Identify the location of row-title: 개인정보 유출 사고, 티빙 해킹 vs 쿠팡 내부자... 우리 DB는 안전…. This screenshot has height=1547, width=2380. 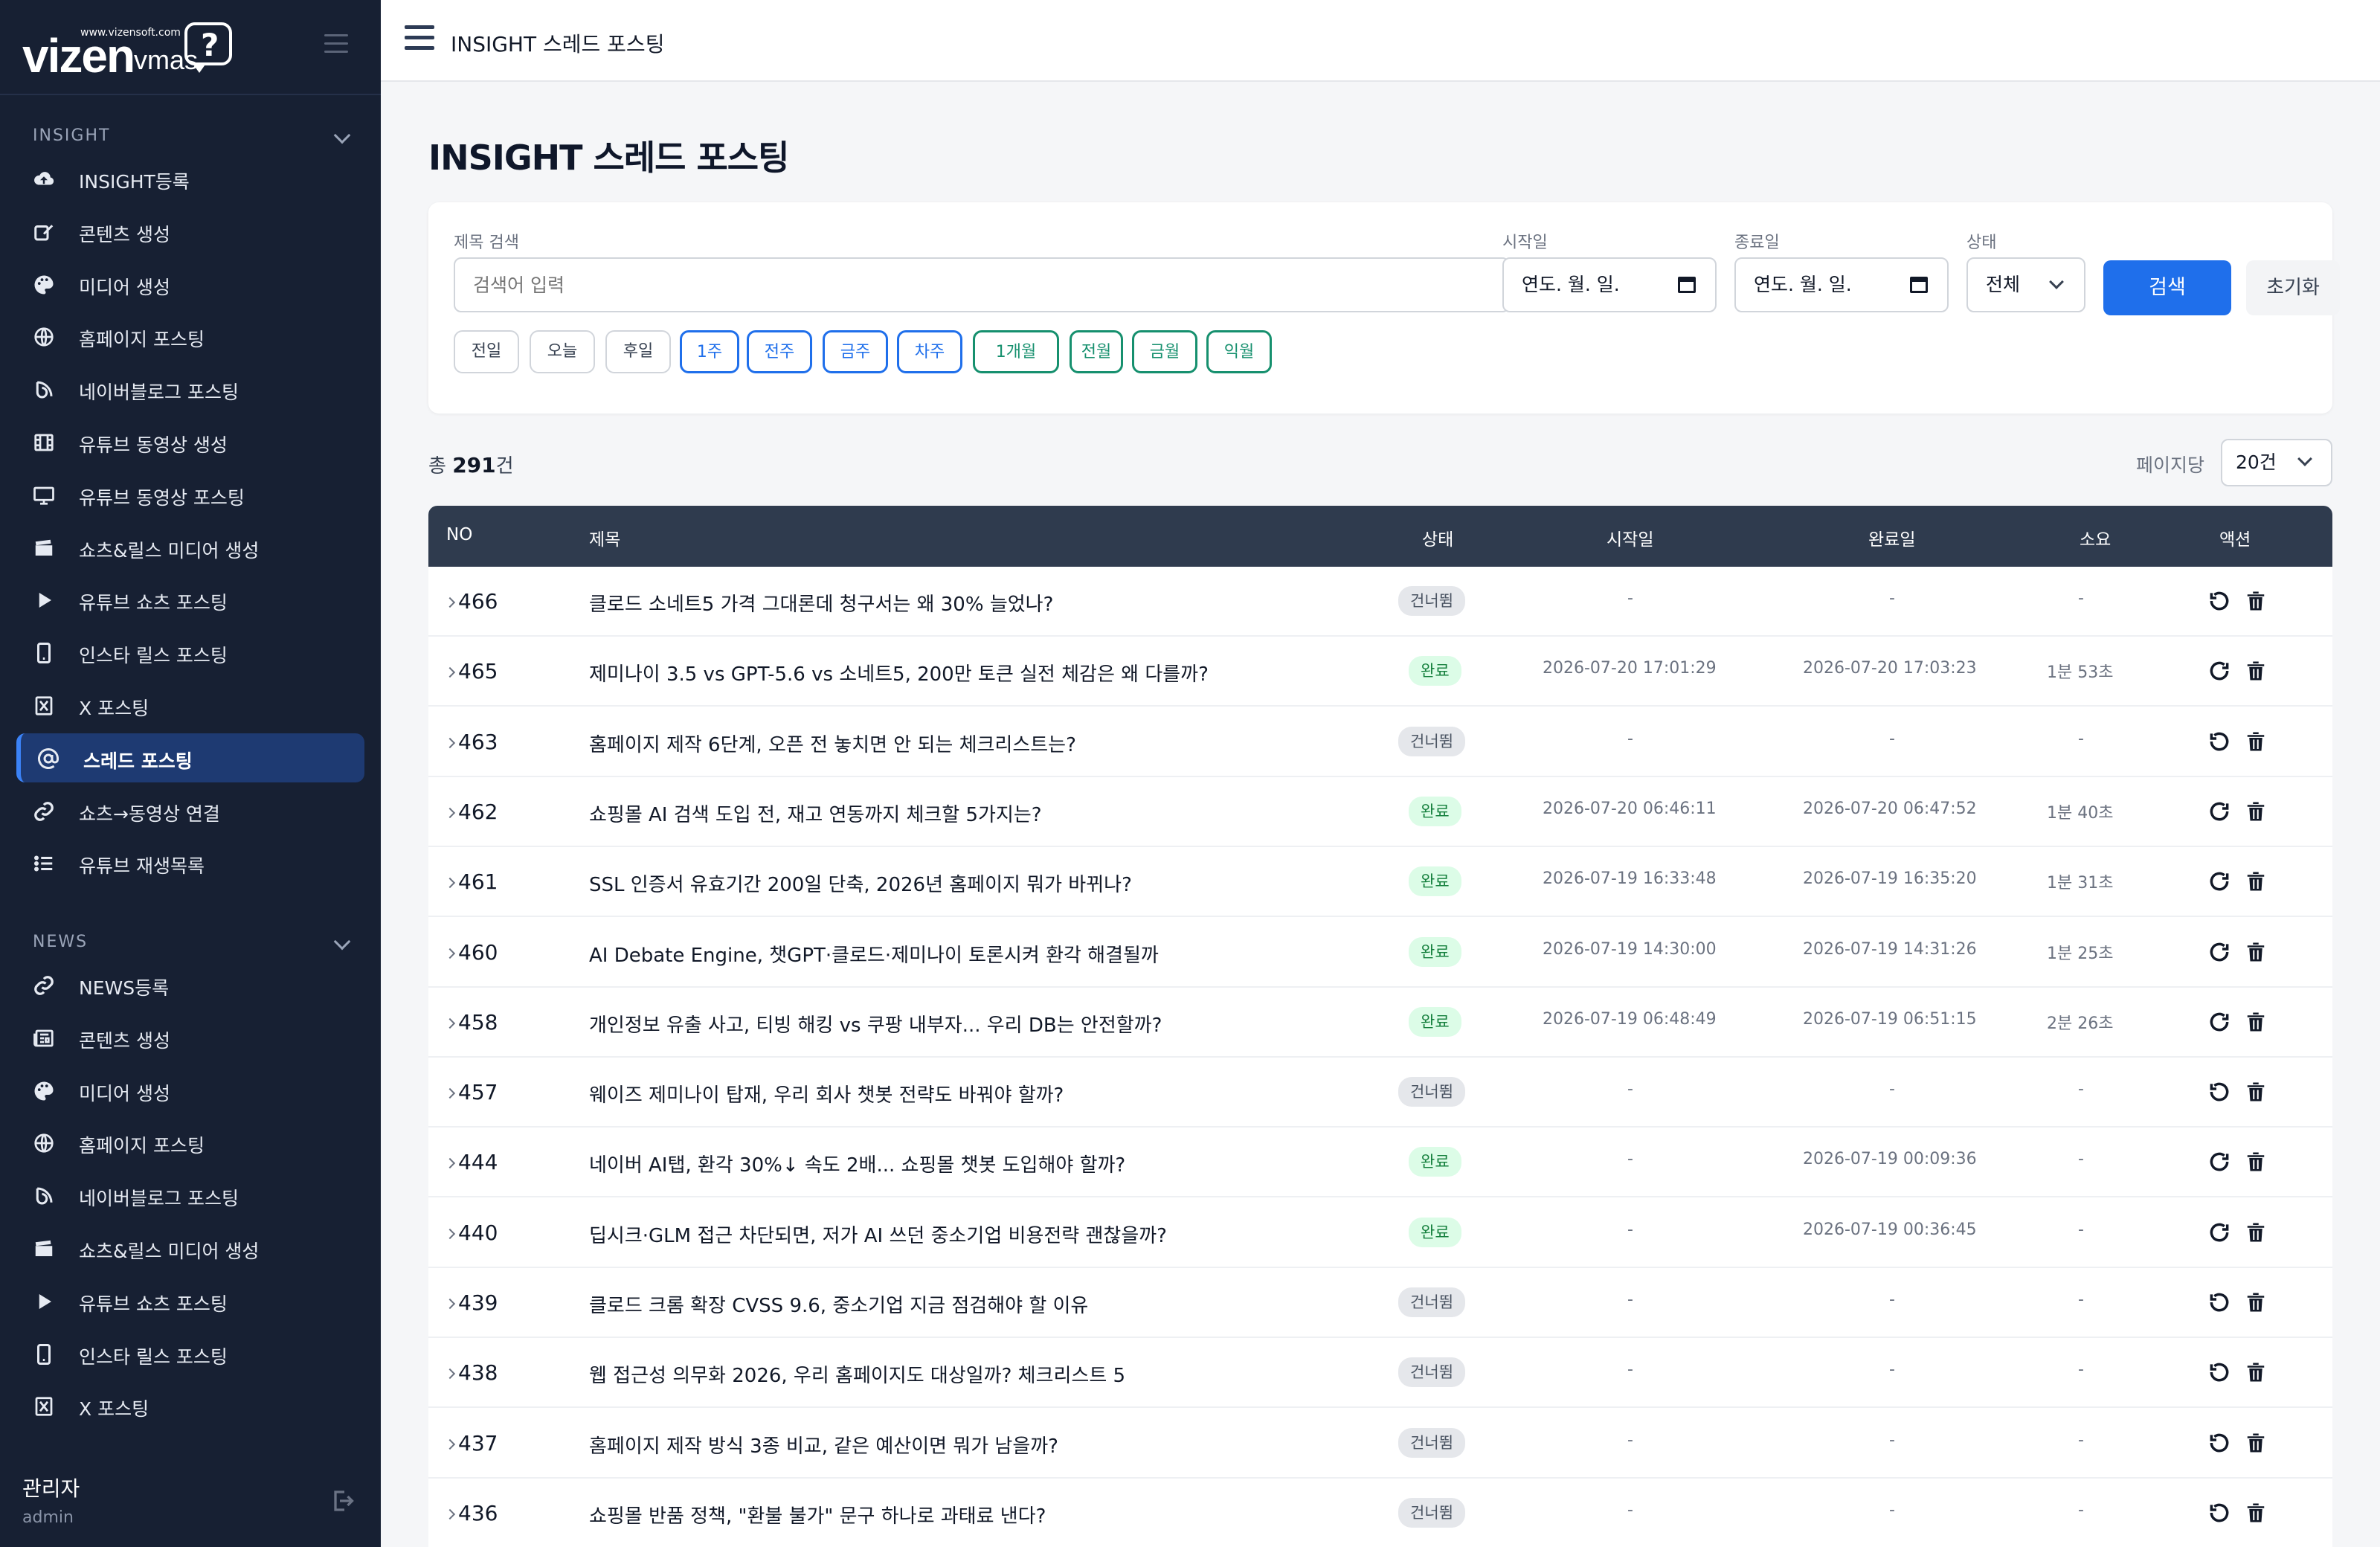
(876, 1024).